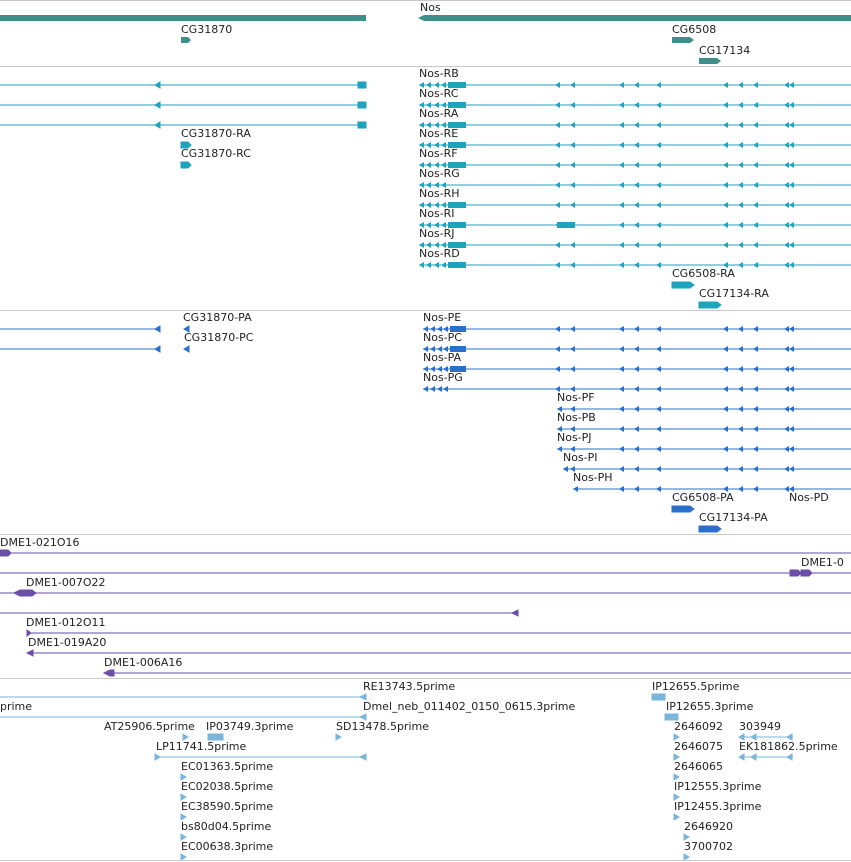 This screenshot has width=851, height=862. Describe the element at coordinates (183, 18) in the screenshot. I see `gene-feature-cg31870-span` at that location.